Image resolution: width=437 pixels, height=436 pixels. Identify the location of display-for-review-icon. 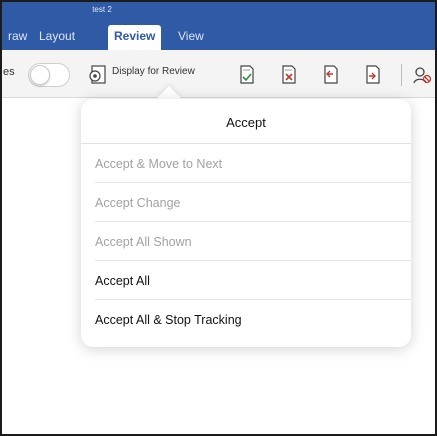
(98, 75).